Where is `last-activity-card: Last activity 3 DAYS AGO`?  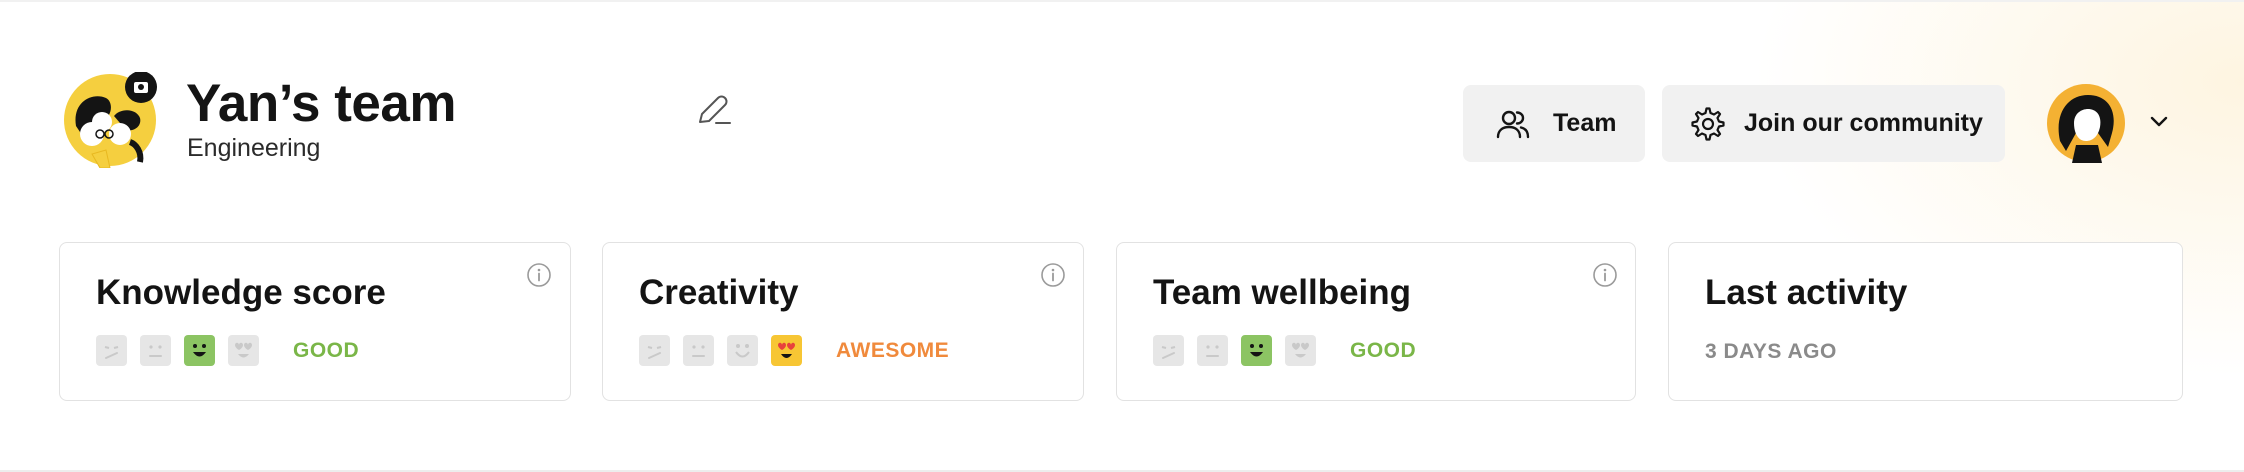 last-activity-card: Last activity 3 DAYS AGO is located at coordinates (1925, 321).